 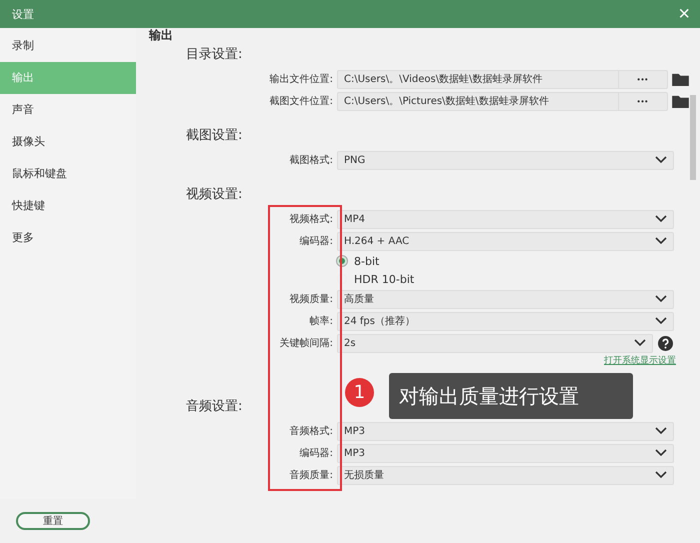 I want to click on path-field: C:\Users\。\Videos\数据蛙\数据蛙录屏软件, so click(x=477, y=79).